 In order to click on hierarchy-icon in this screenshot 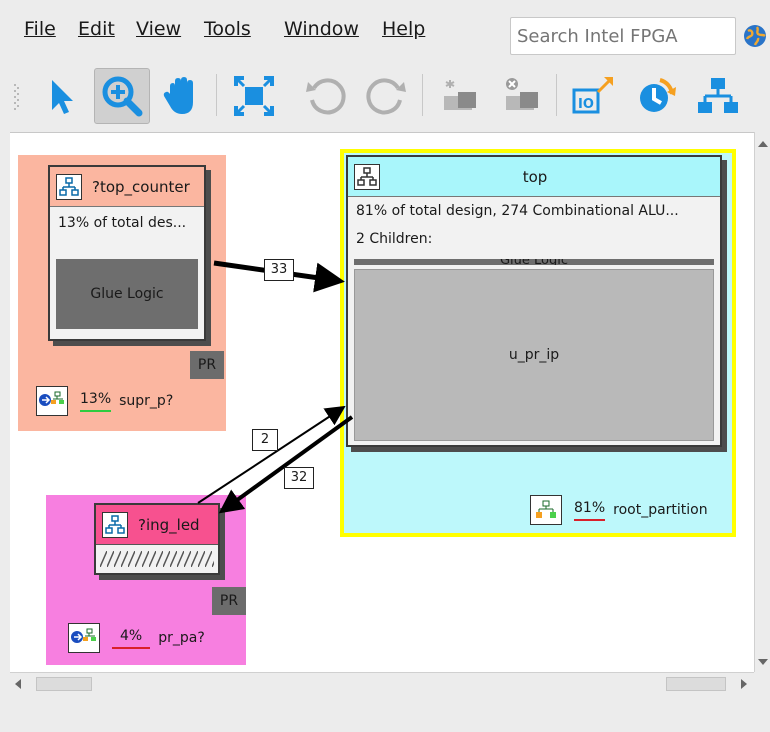, I will do `click(718, 95)`.